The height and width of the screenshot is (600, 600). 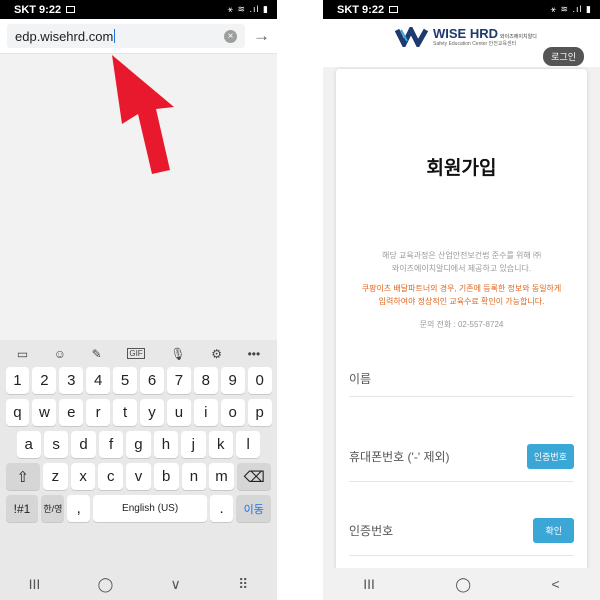 I want to click on language-key: 한/영, so click(x=53, y=508).